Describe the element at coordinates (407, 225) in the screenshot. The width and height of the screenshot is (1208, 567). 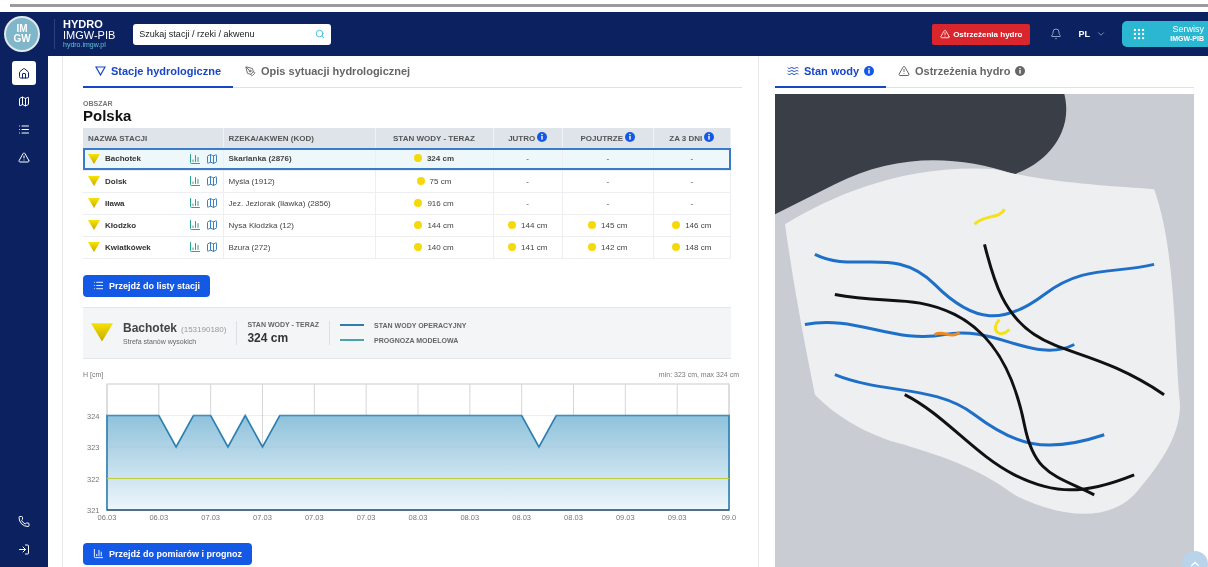
I see `station-row: Kłodzko Nysa Kłodzka (12) 144 cm 144 cm 145 cm 146 cm` at that location.